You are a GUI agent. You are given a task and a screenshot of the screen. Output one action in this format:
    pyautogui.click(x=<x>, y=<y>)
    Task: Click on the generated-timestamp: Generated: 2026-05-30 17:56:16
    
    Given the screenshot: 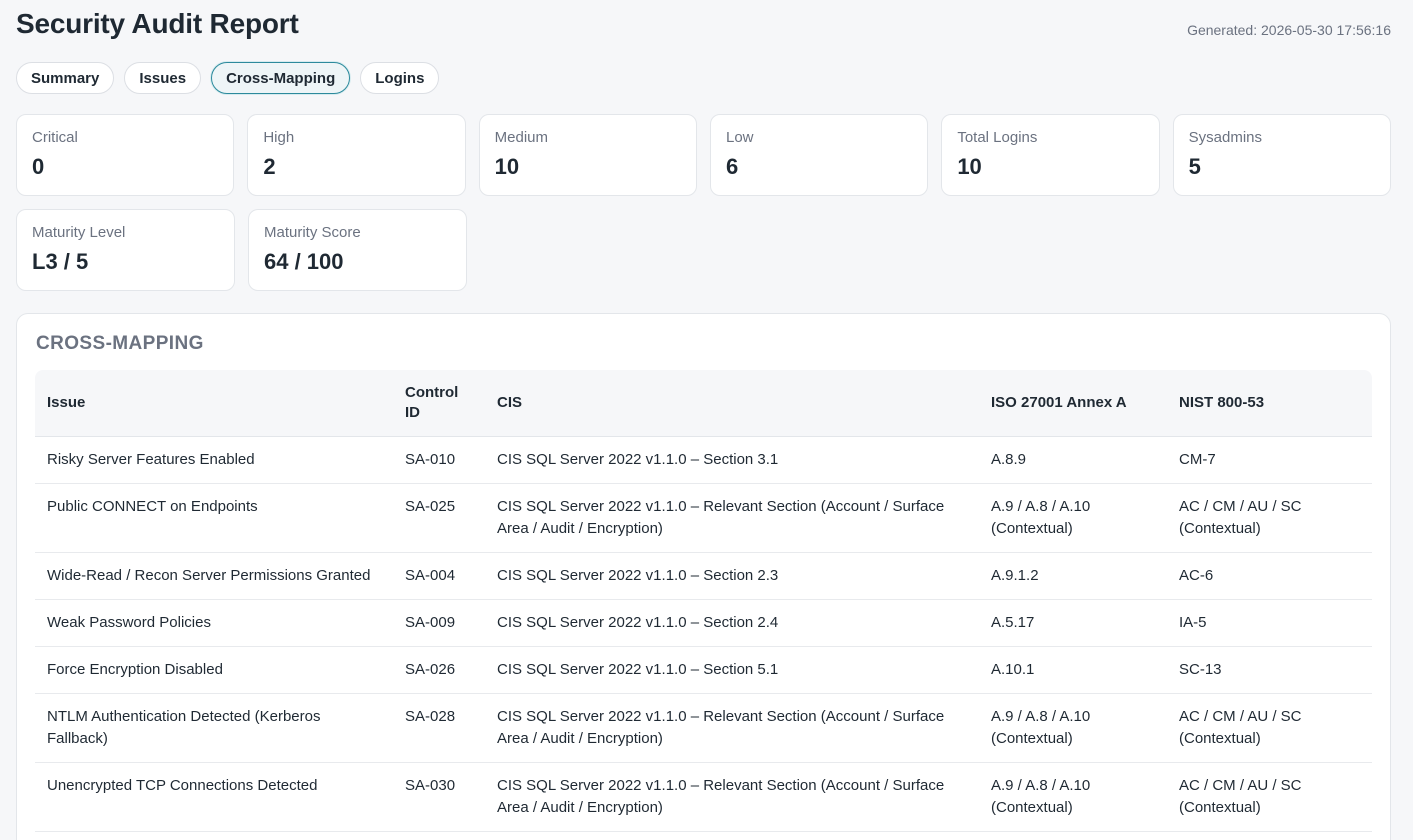 What is the action you would take?
    pyautogui.click(x=1289, y=30)
    